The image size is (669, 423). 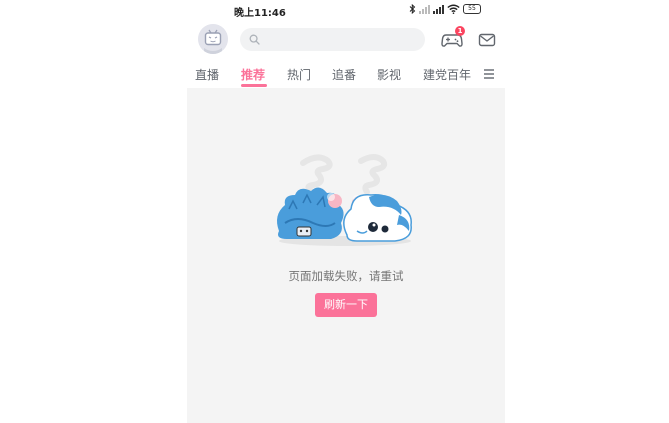 What do you see at coordinates (447, 74) in the screenshot?
I see `tab-party-centenary: 建党百年` at bounding box center [447, 74].